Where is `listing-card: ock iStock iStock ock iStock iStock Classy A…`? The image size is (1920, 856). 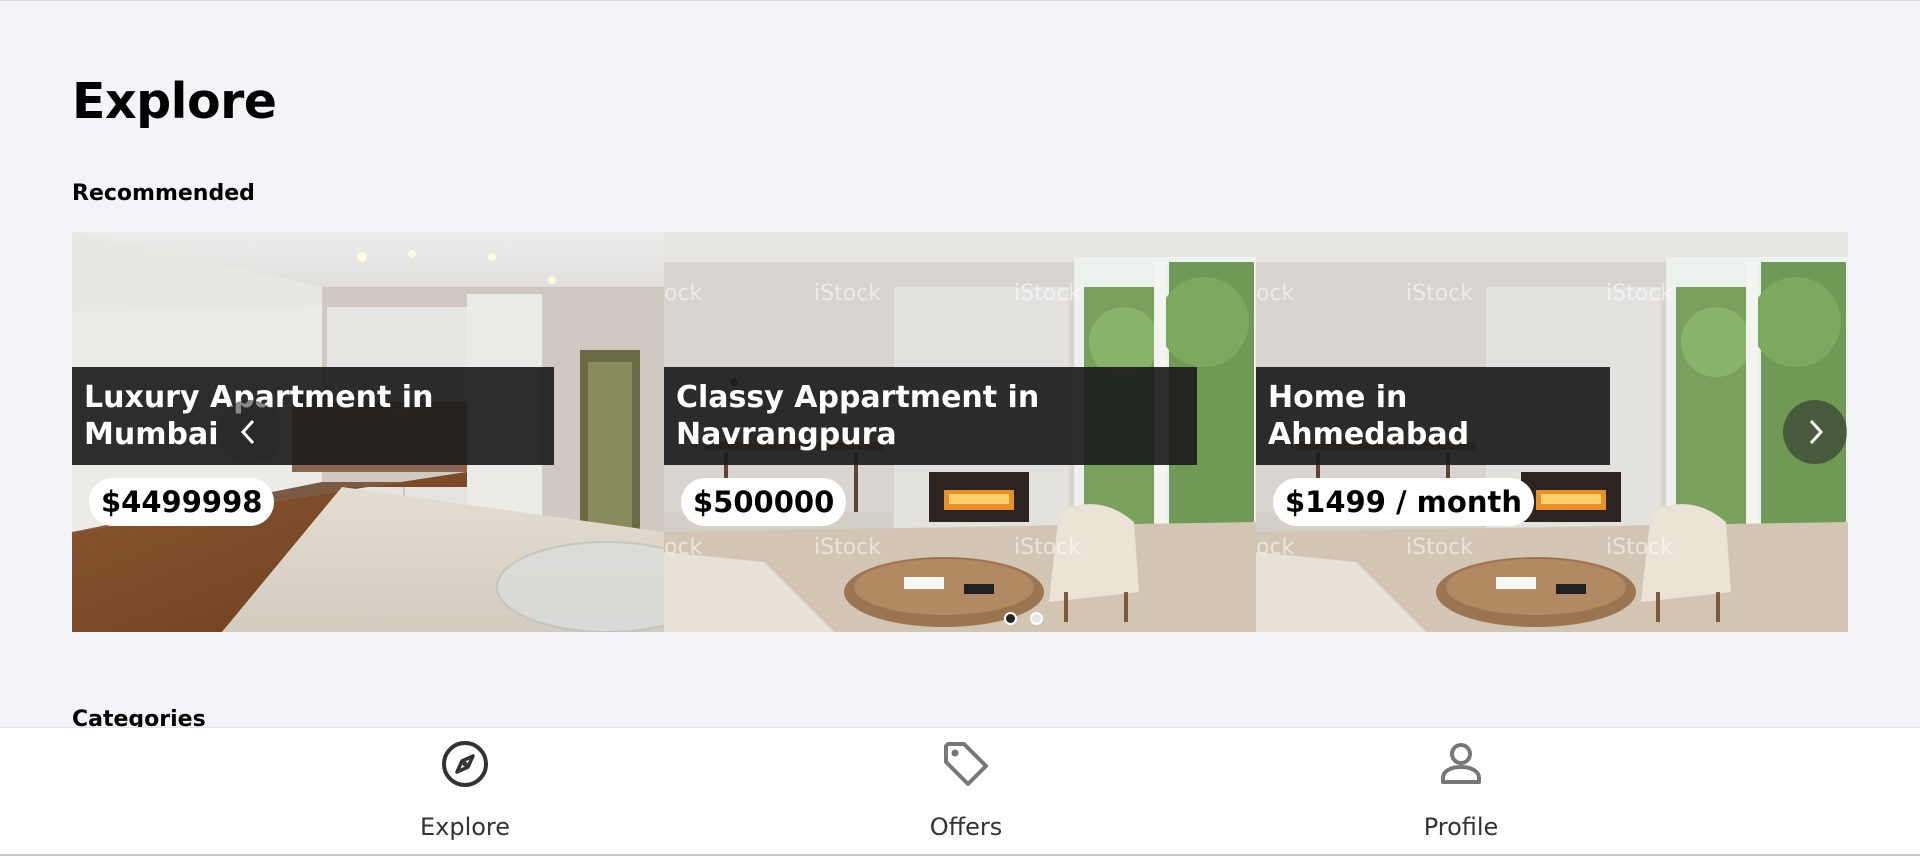
listing-card: ock iStock iStock ock iStock iStock Classy A… is located at coordinates (960, 432).